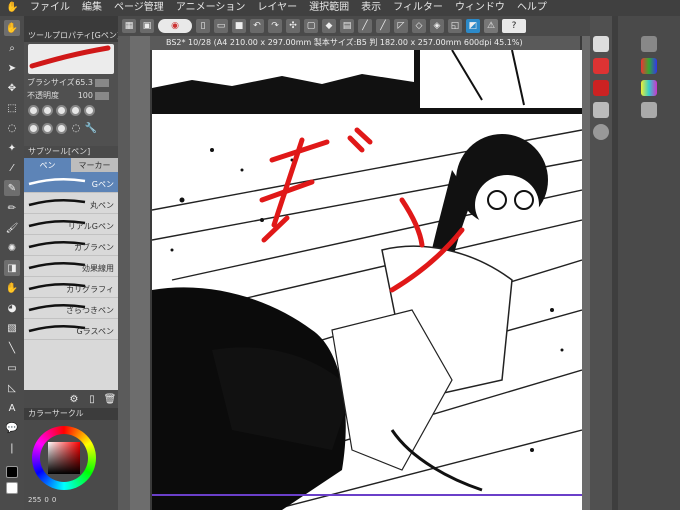 The width and height of the screenshot is (680, 510). Describe the element at coordinates (277, 8) in the screenshot. I see `menu-layer: レイヤー` at that location.